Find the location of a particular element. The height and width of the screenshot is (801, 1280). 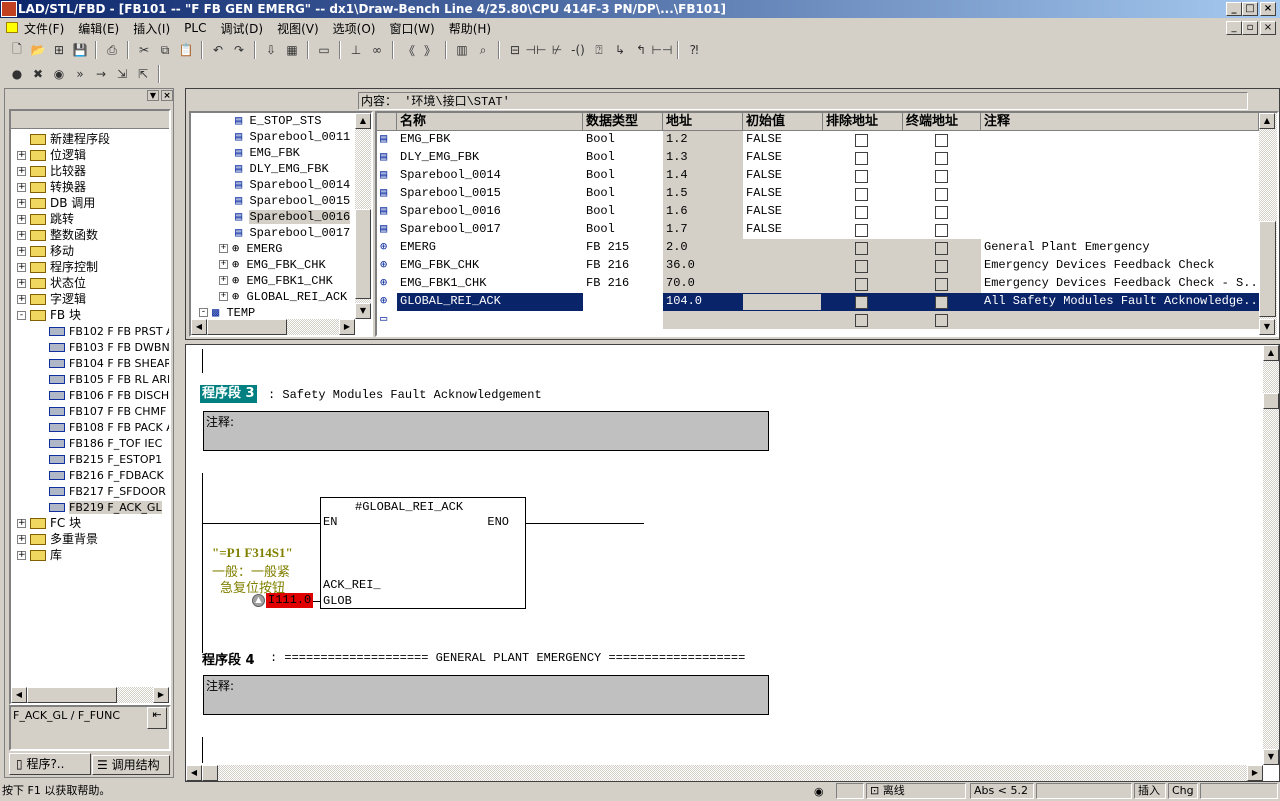

comment-cell: General Plant Emergency is located at coordinates (1120, 248).